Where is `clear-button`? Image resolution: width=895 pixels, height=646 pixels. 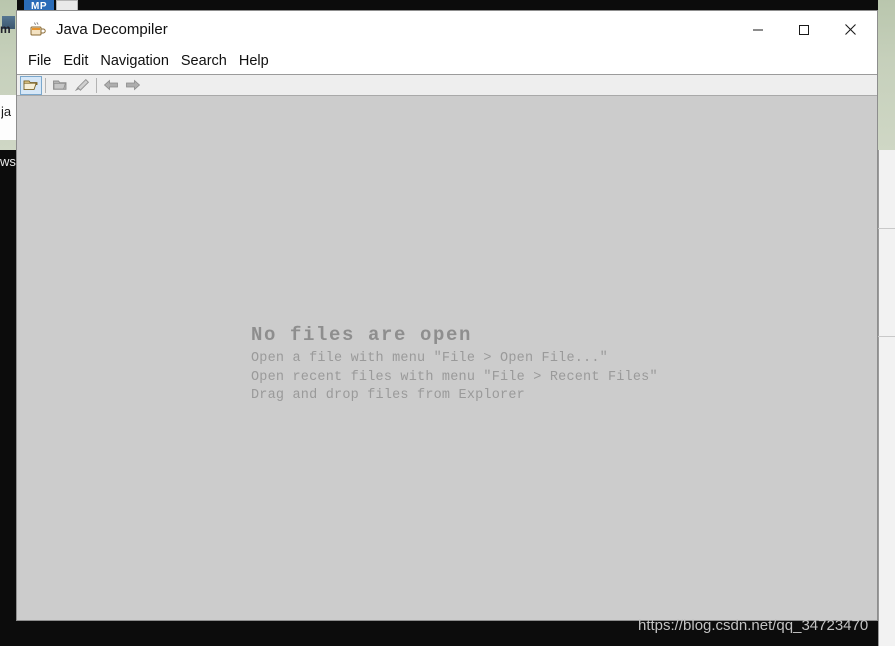 clear-button is located at coordinates (82, 85).